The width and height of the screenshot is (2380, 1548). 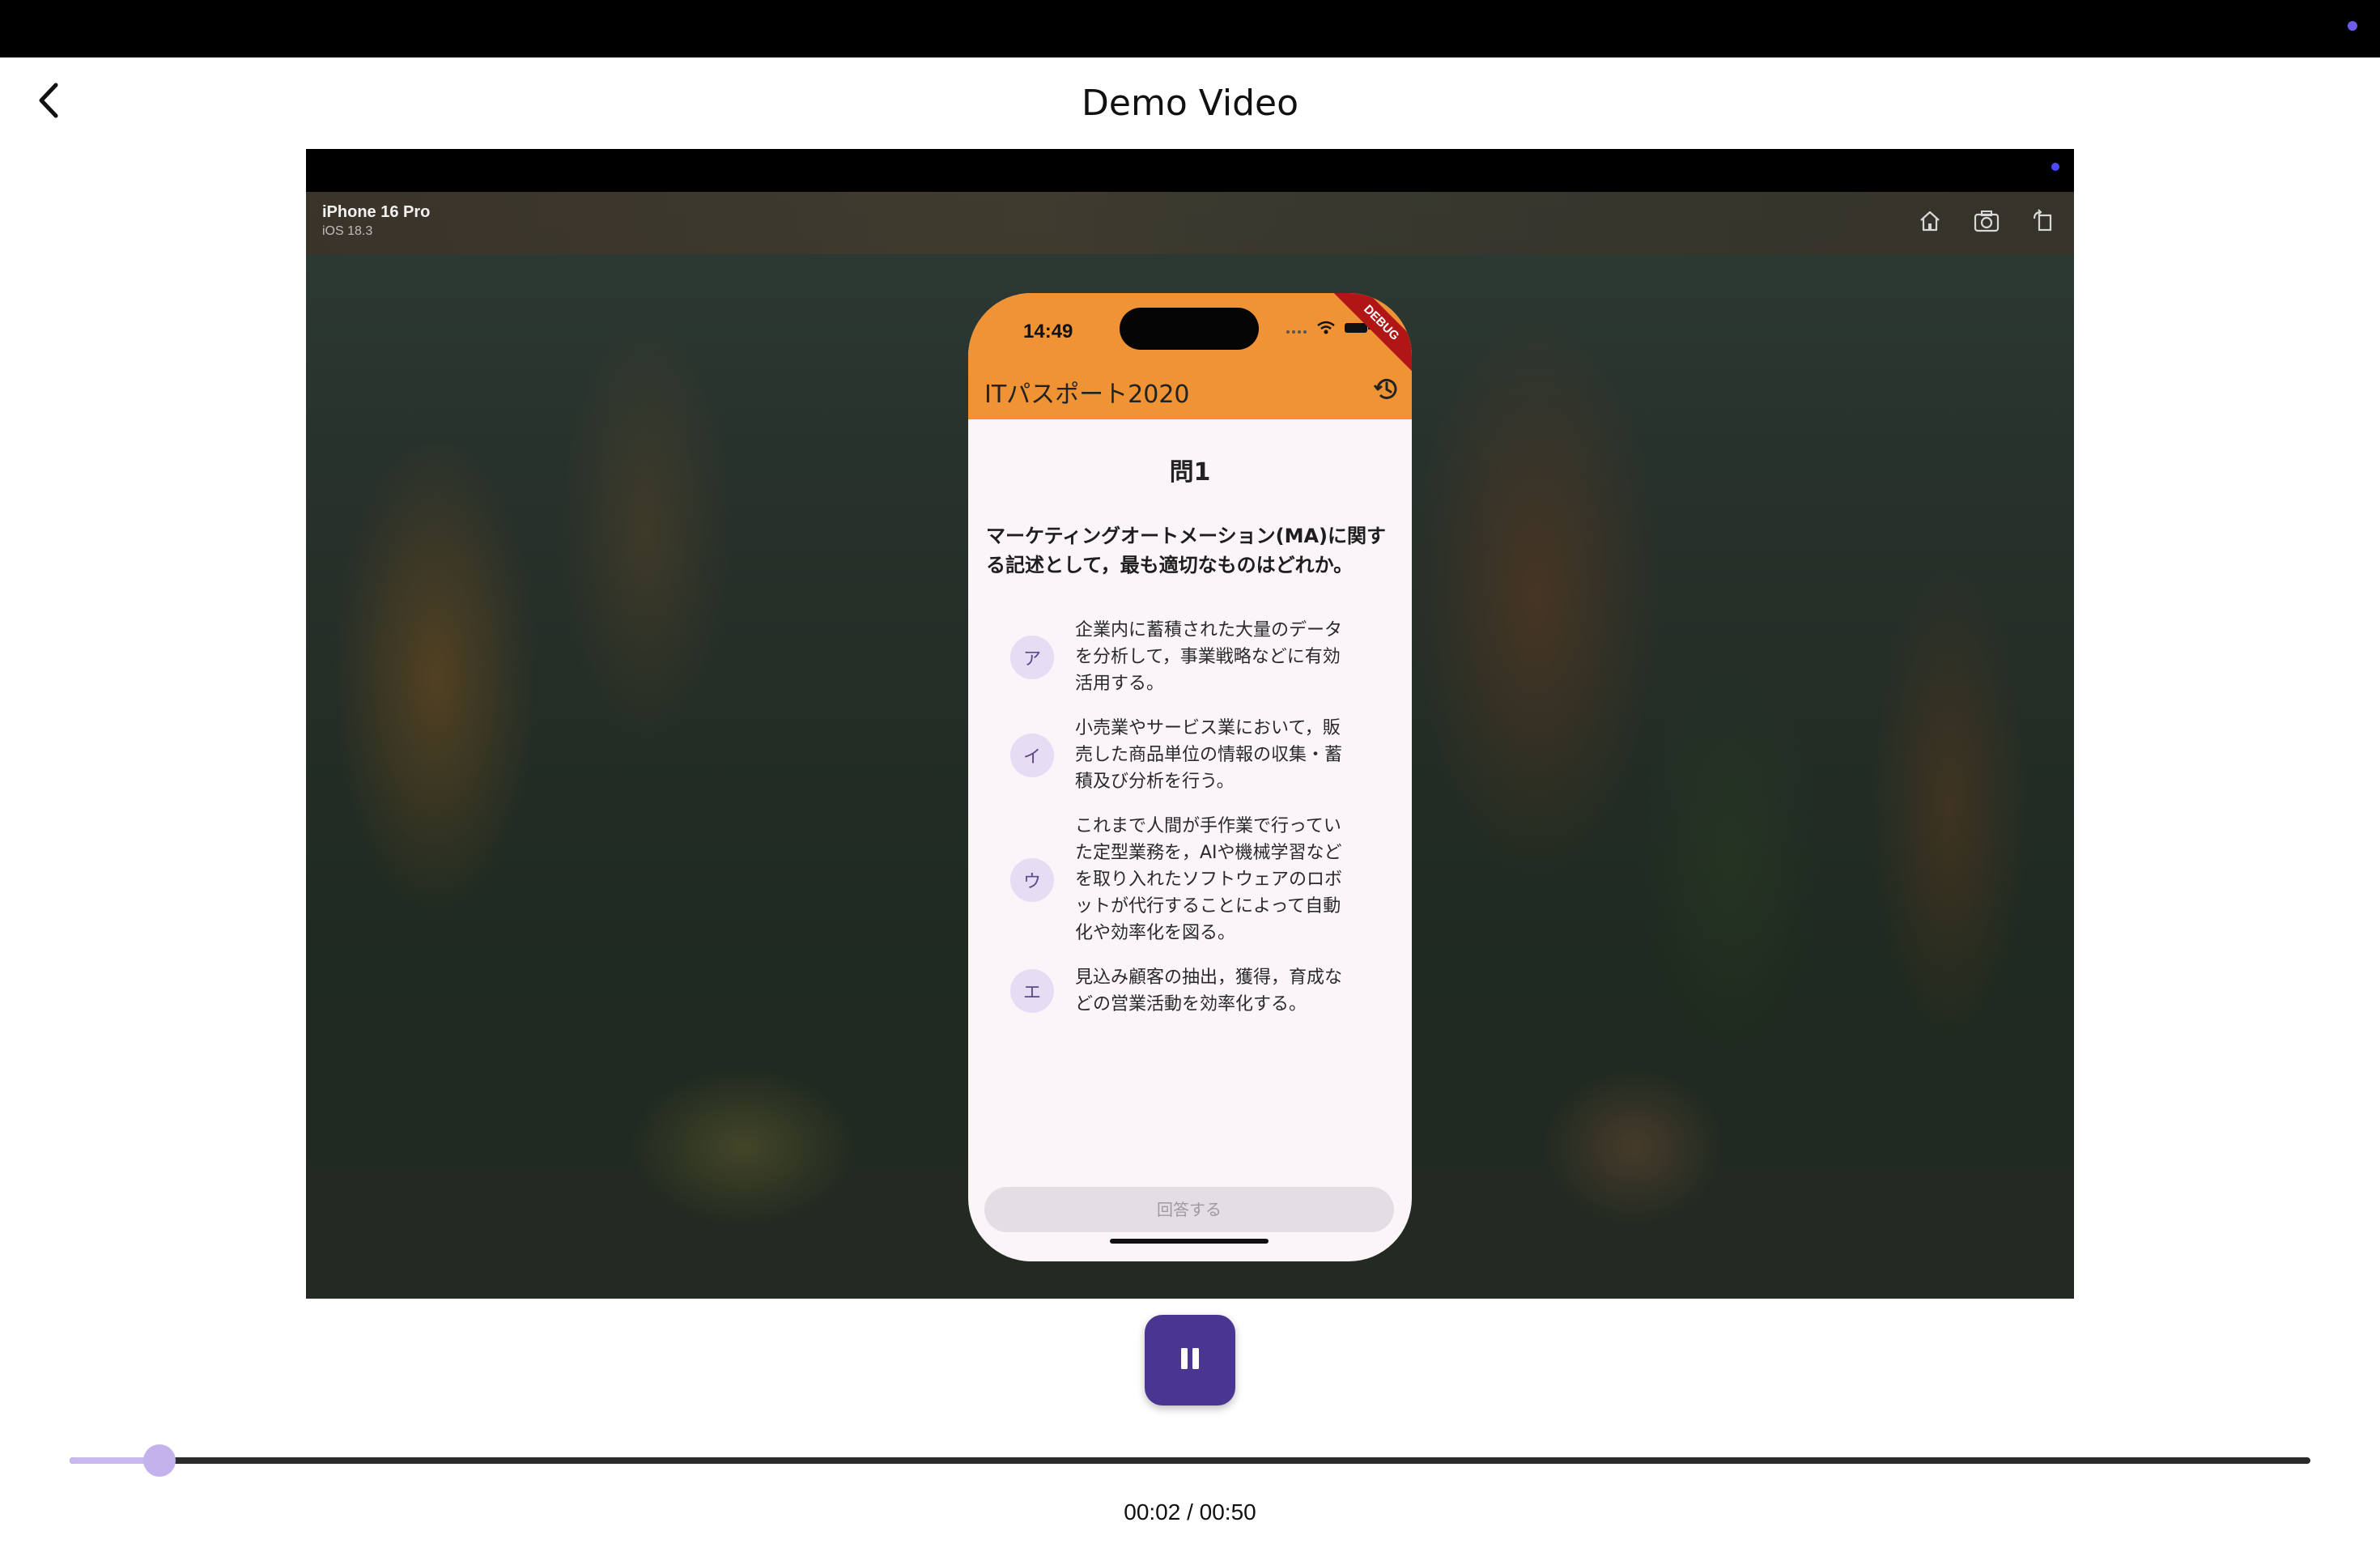 I want to click on simulator-os-version: iOS 18.3, so click(x=348, y=231).